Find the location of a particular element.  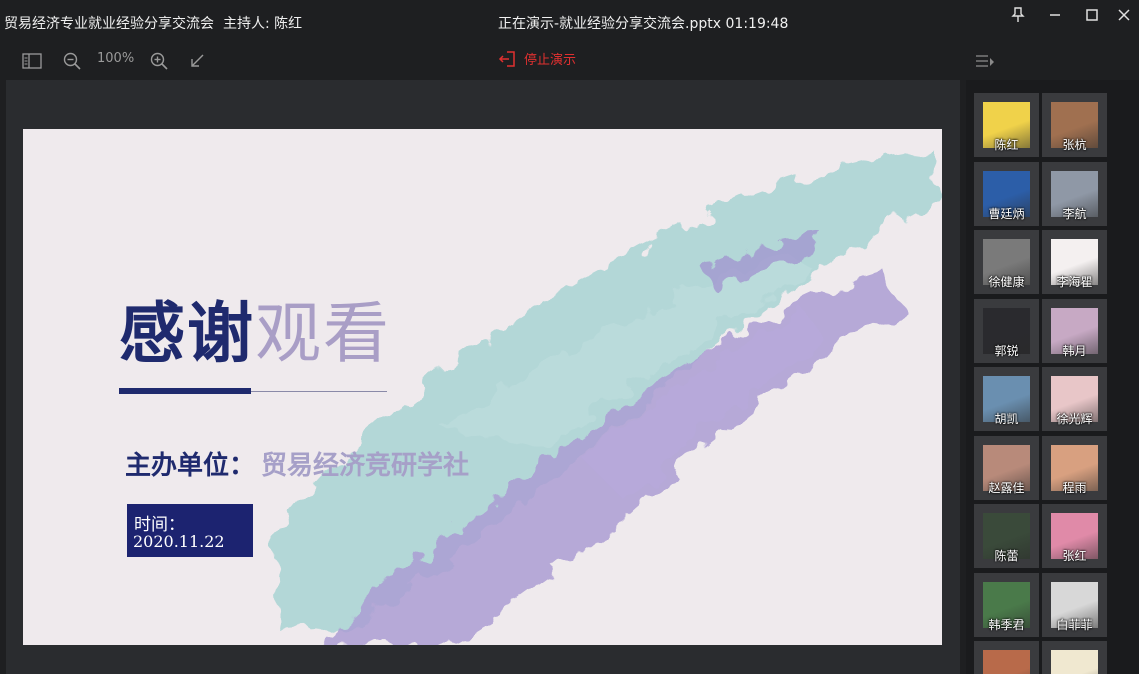

host-label: 主持人: 陈红 is located at coordinates (263, 24).